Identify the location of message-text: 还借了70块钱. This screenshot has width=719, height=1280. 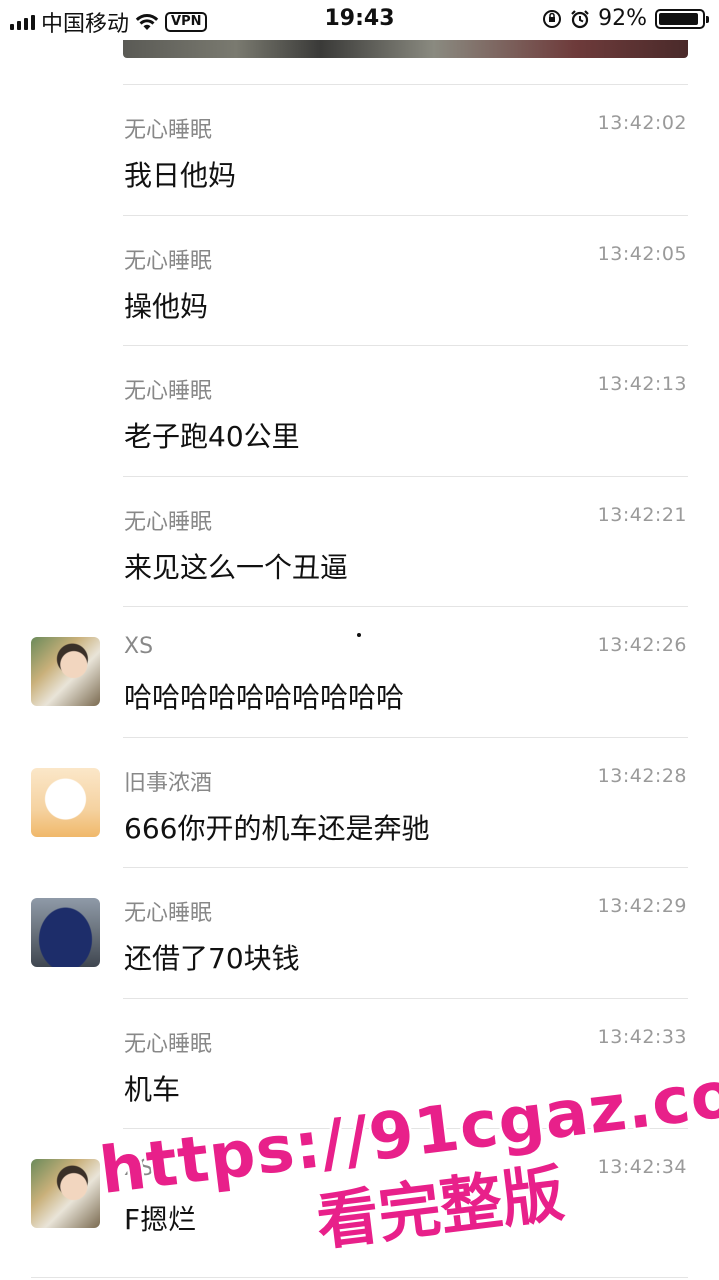
(212, 957).